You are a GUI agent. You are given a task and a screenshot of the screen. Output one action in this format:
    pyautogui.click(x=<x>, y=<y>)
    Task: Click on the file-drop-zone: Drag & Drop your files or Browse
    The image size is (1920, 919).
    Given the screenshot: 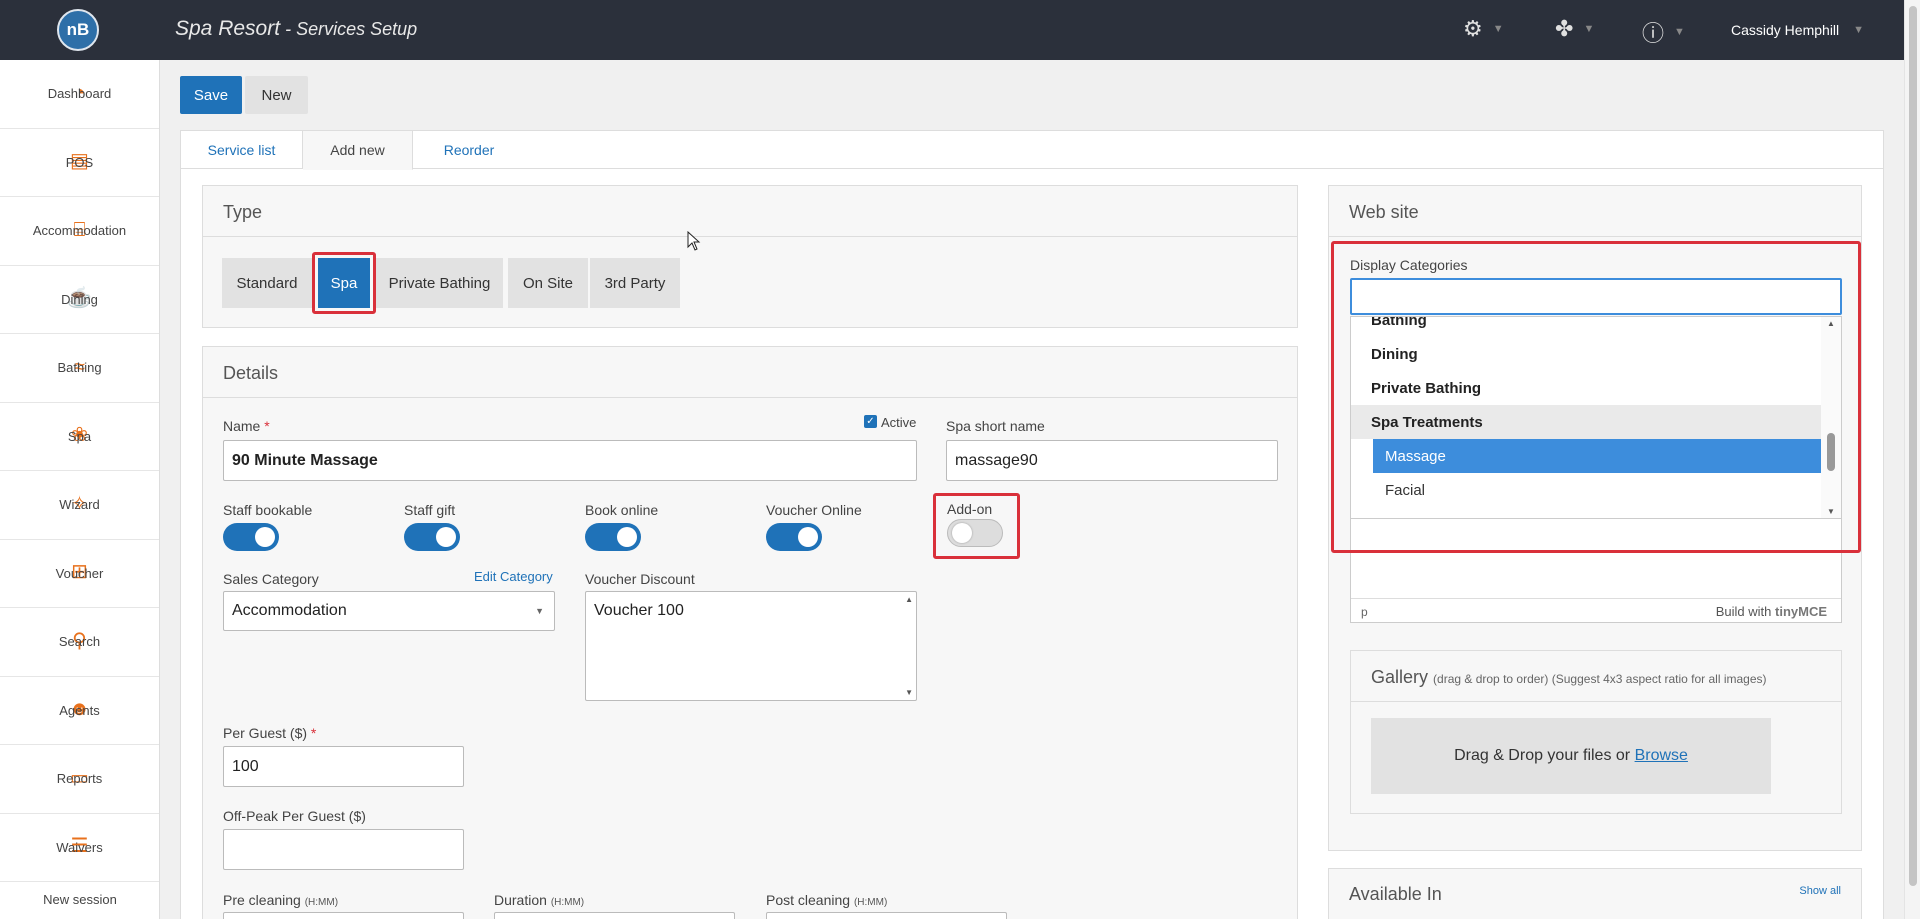 What is the action you would take?
    pyautogui.click(x=1571, y=756)
    